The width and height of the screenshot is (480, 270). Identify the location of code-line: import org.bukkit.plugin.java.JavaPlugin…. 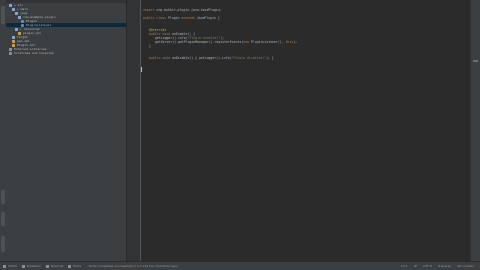
(182, 10).